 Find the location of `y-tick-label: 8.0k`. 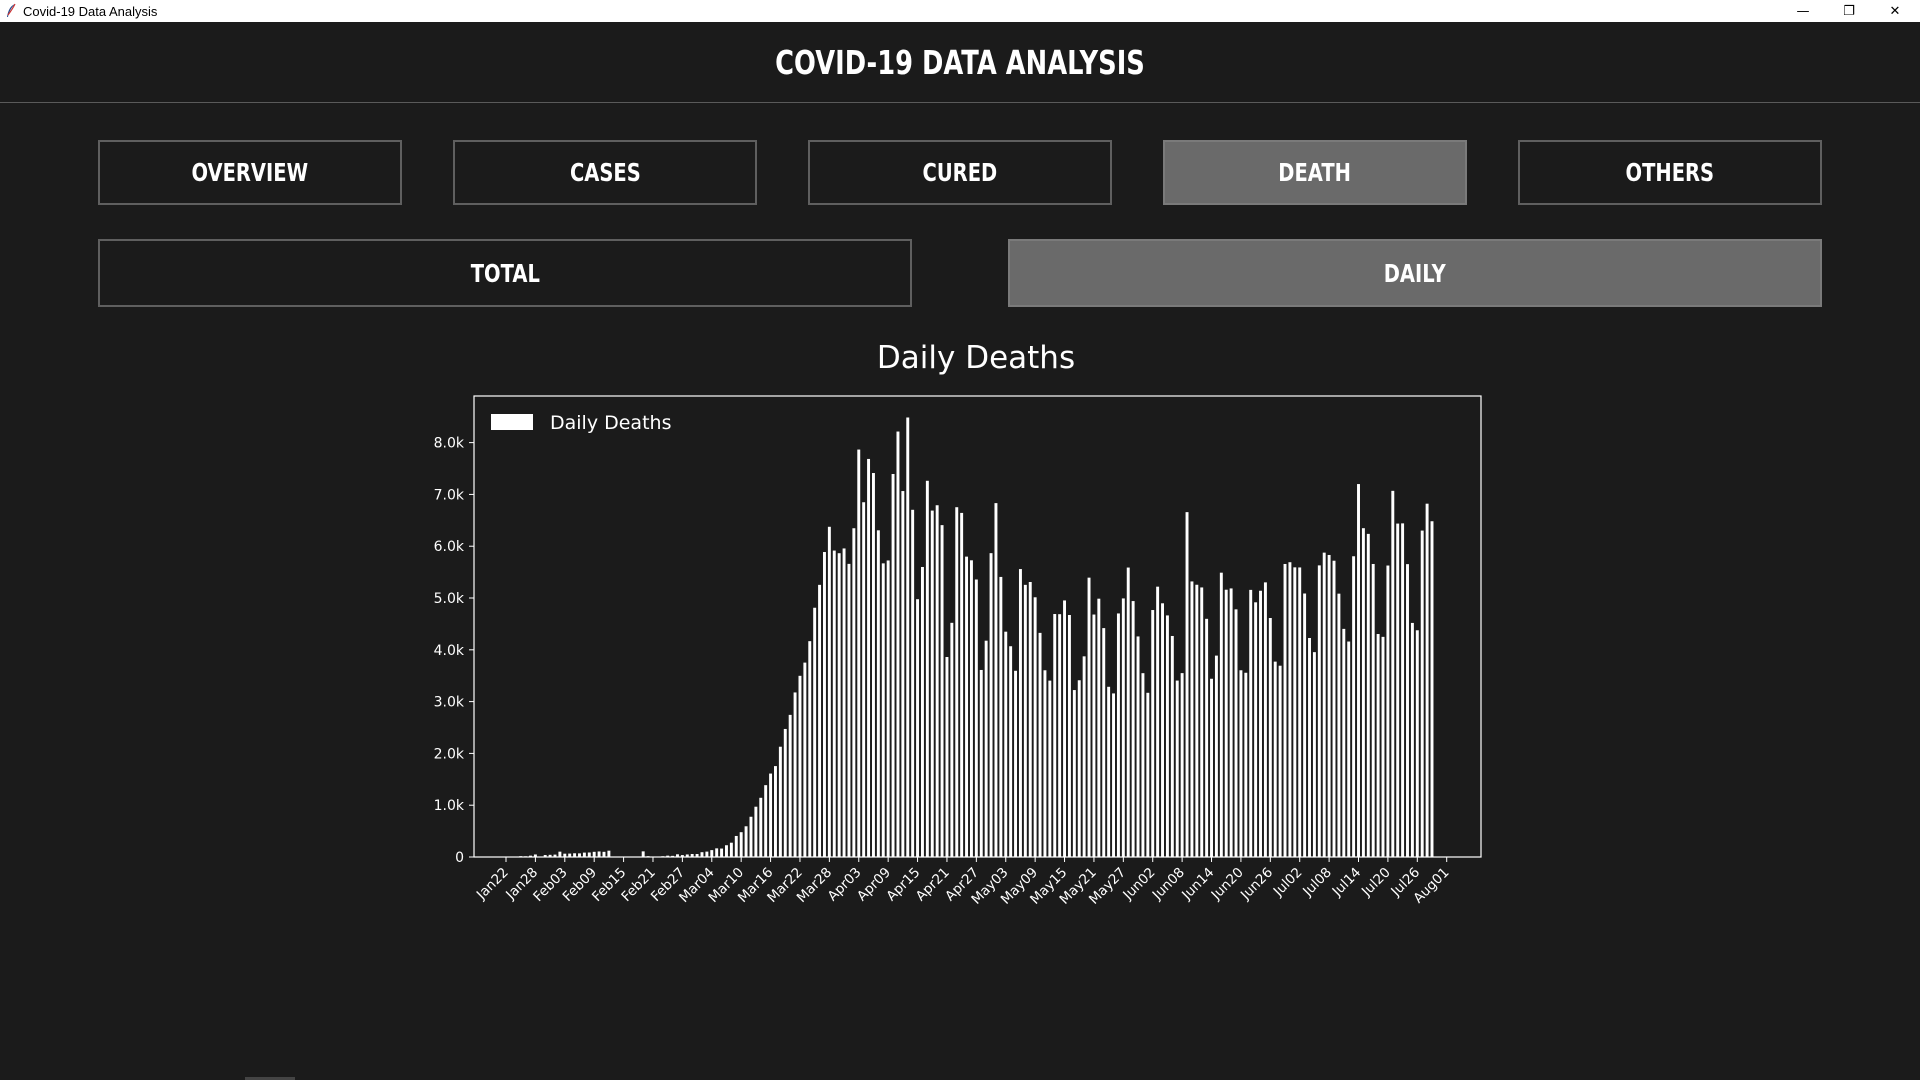

y-tick-label: 8.0k is located at coordinates (449, 444).